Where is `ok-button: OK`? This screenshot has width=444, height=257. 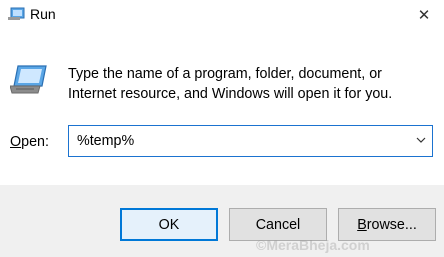
ok-button: OK is located at coordinates (169, 224).